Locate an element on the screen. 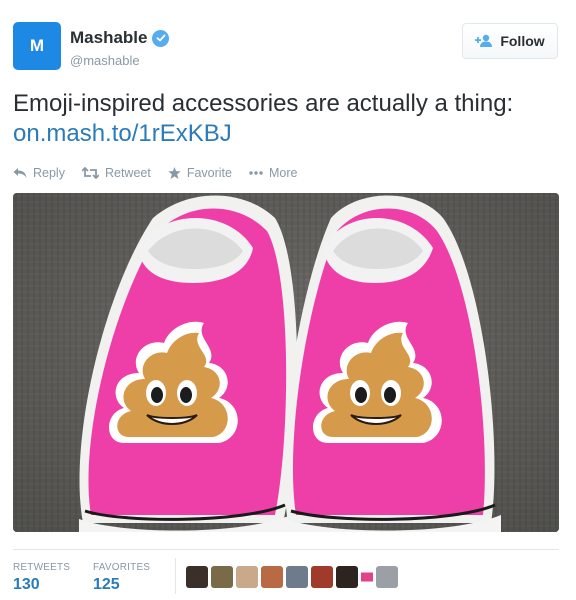 The height and width of the screenshot is (600, 576). reply-action: Reply is located at coordinates (39, 173).